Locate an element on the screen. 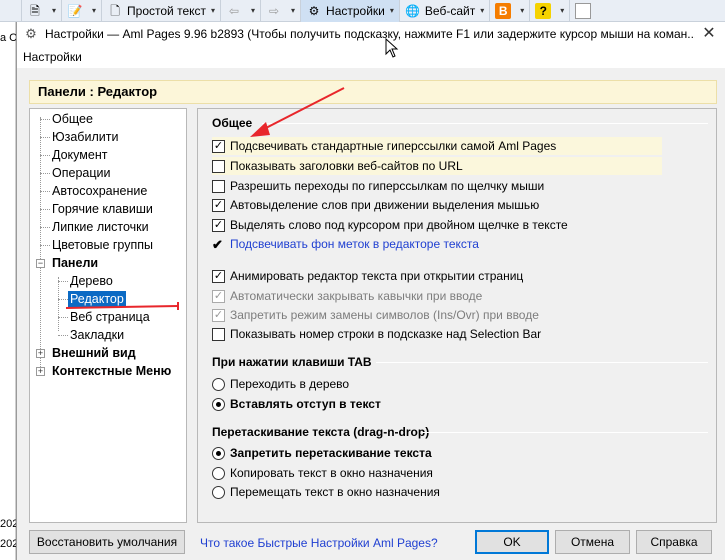 The height and width of the screenshot is (560, 725). toolbar-item-back: ⇦ ▾ is located at coordinates (241, 11).